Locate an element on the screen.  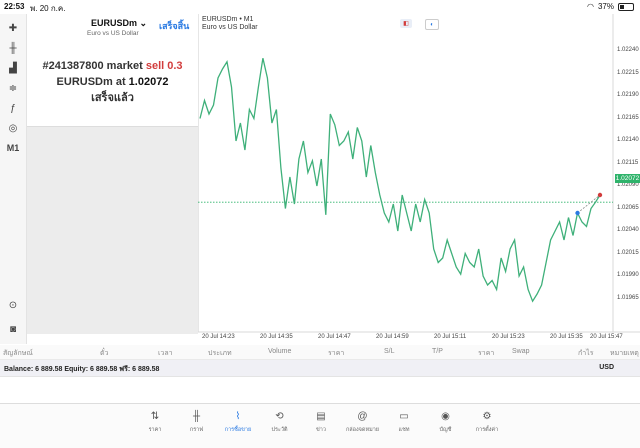
price-tick-label: 1.01990 is located at coordinates (628, 275).